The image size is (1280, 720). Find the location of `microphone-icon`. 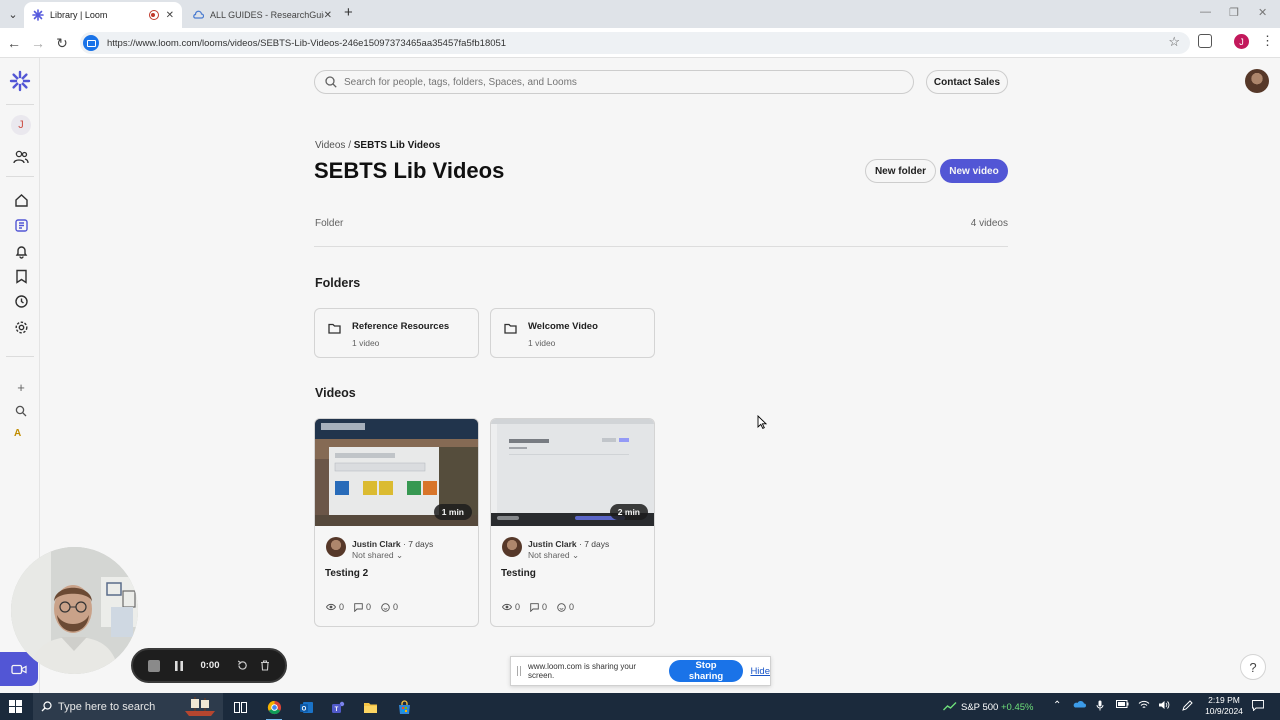

microphone-icon is located at coordinates (1100, 707).